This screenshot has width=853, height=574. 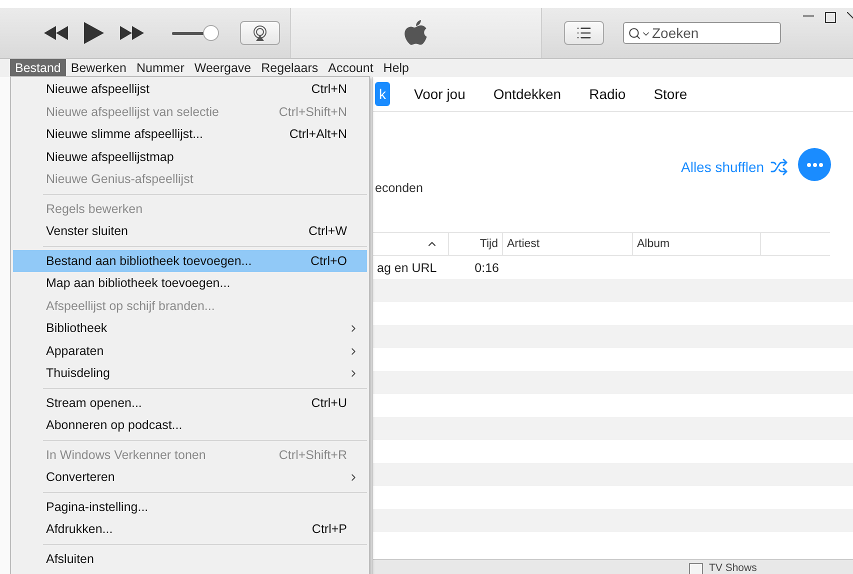 I want to click on play-icon, so click(x=94, y=33).